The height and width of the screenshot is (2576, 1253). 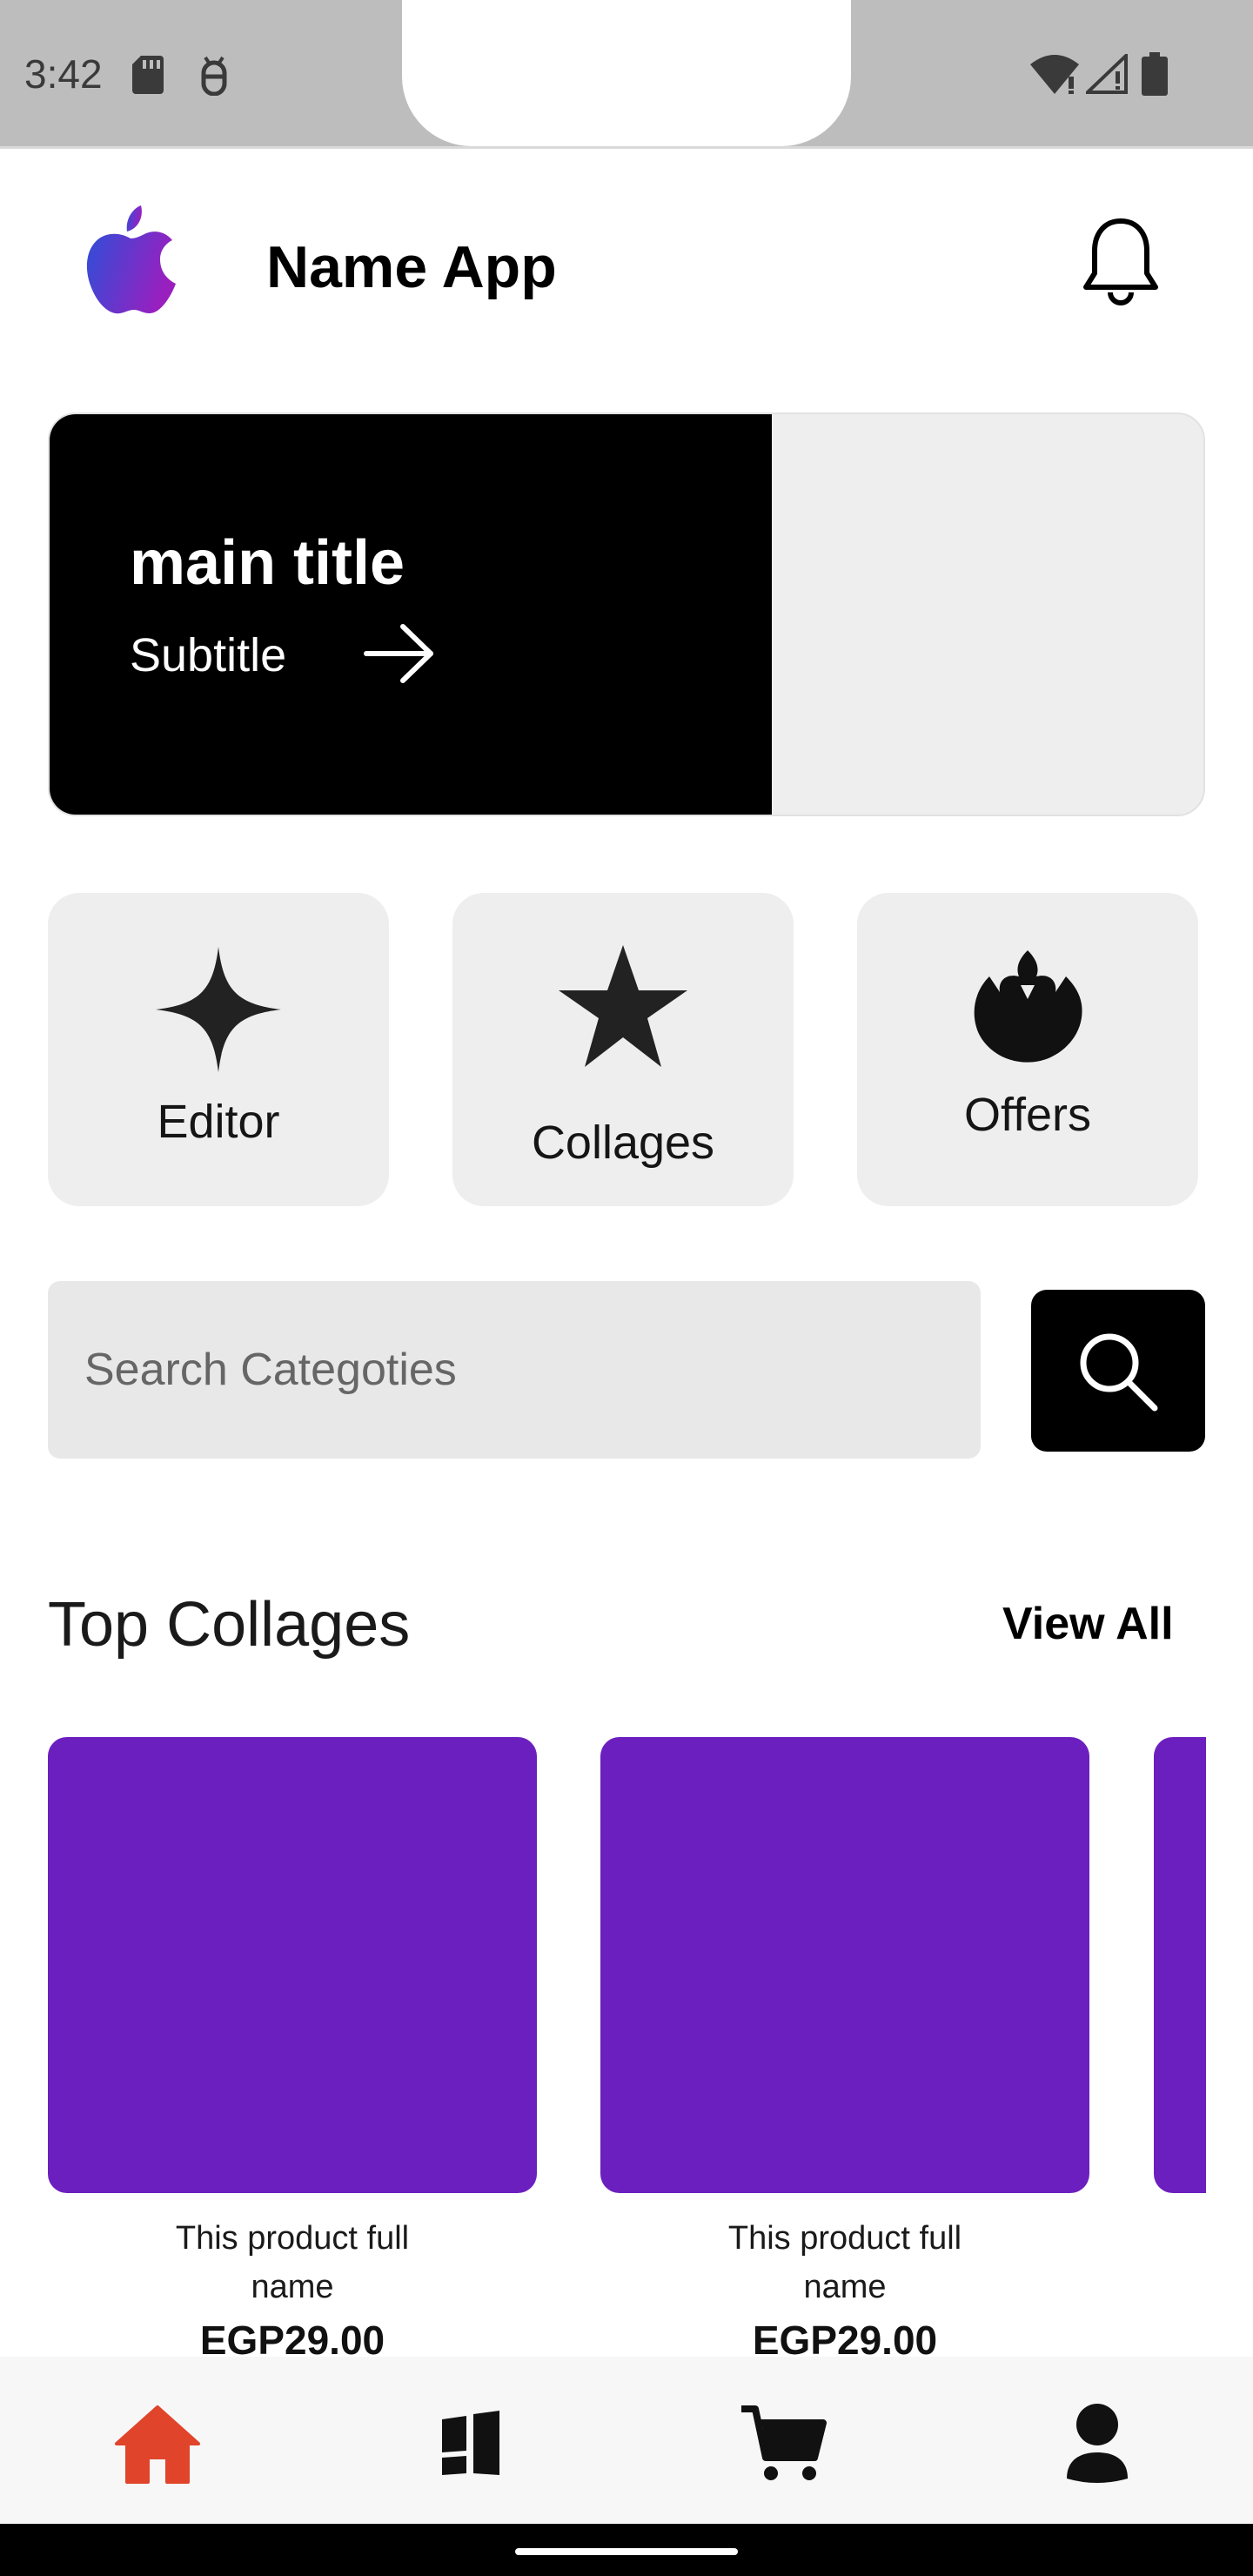 I want to click on collage-icon, so click(x=470, y=2443).